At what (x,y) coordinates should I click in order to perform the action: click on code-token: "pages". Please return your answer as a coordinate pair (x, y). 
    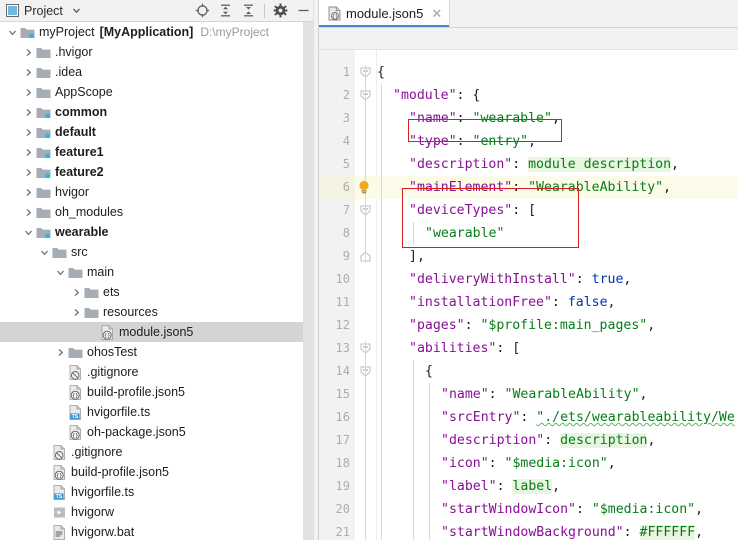
    Looking at the image, I should click on (437, 325).